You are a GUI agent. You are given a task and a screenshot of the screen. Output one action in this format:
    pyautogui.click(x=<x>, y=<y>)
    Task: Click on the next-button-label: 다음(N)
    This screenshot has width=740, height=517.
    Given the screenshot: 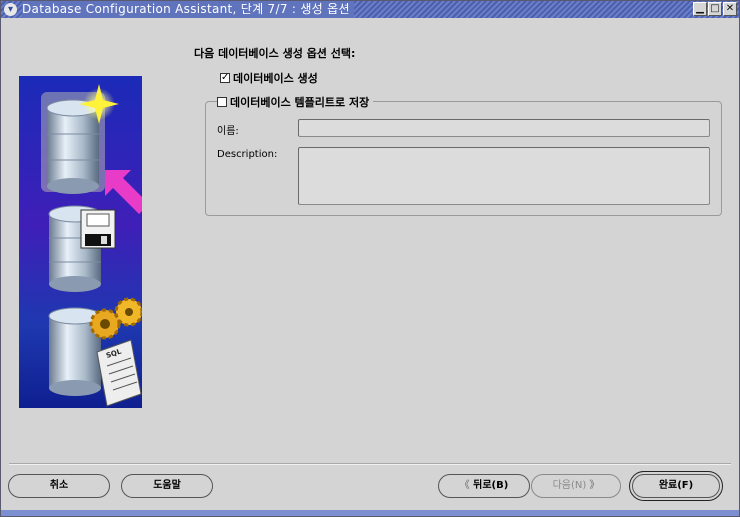 What is the action you would take?
    pyautogui.click(x=569, y=485)
    